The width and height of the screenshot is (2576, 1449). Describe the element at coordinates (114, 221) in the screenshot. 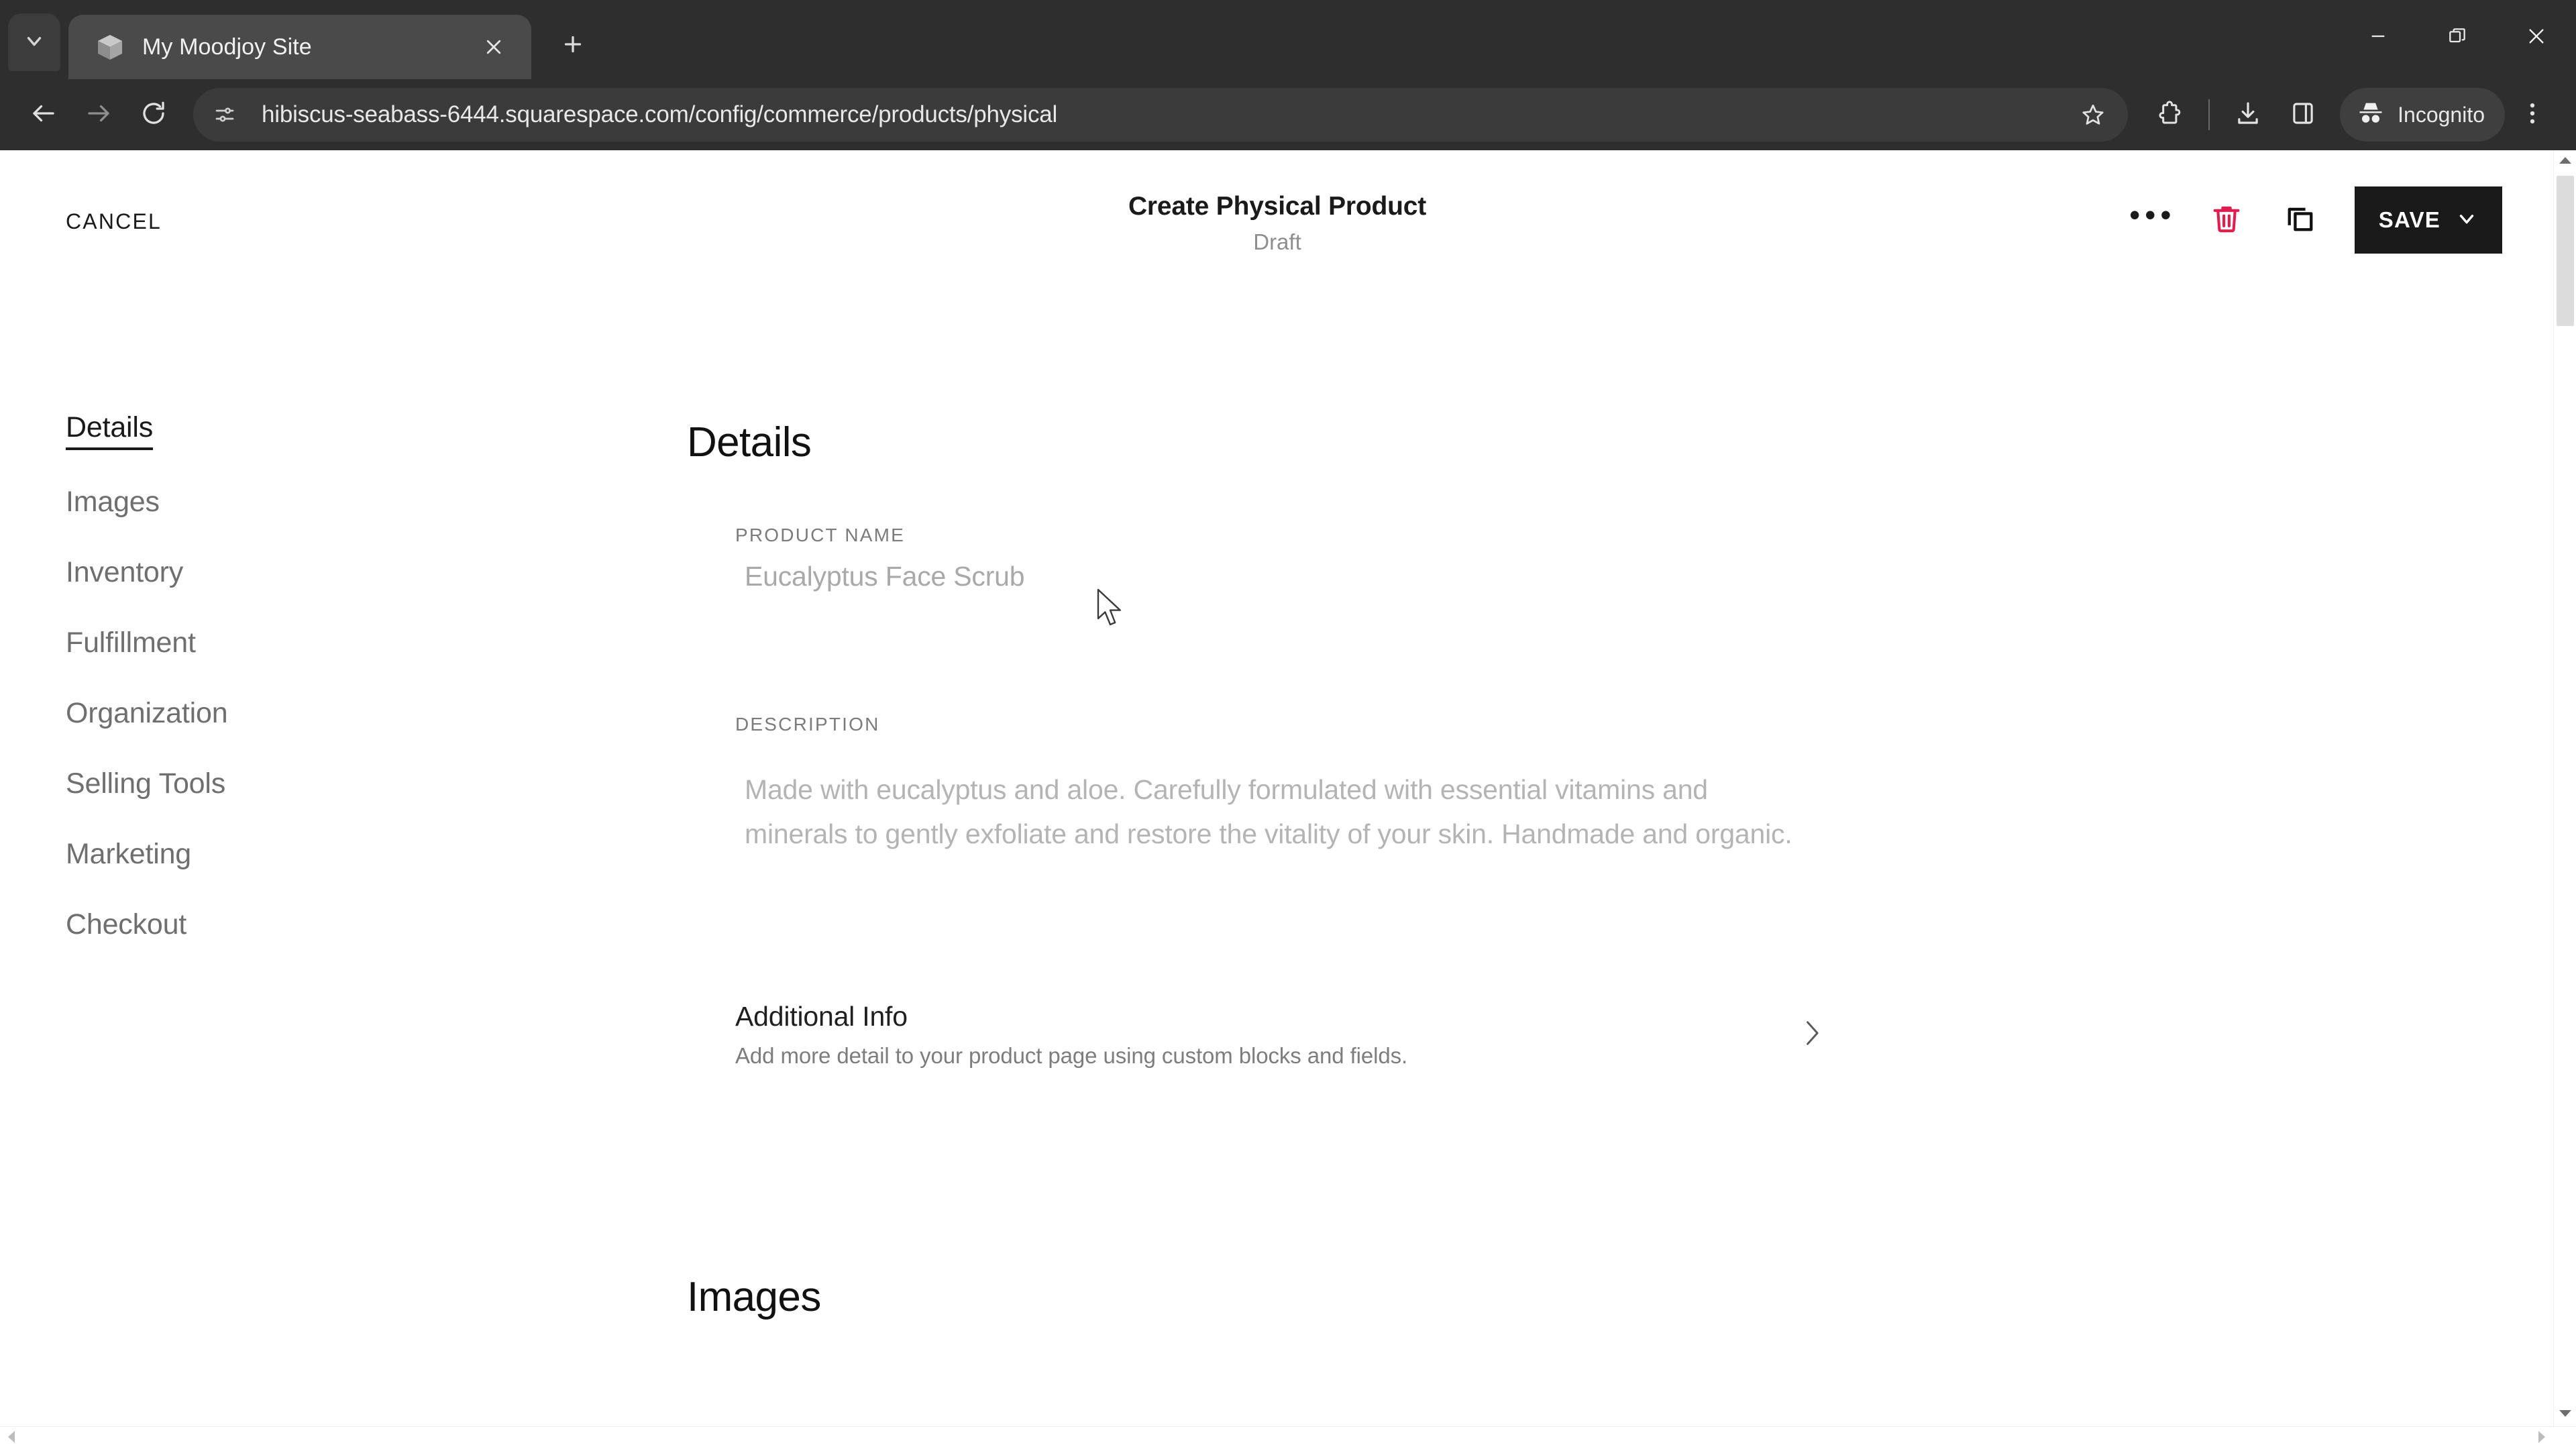

I see `cancel-button: CANCEL` at that location.